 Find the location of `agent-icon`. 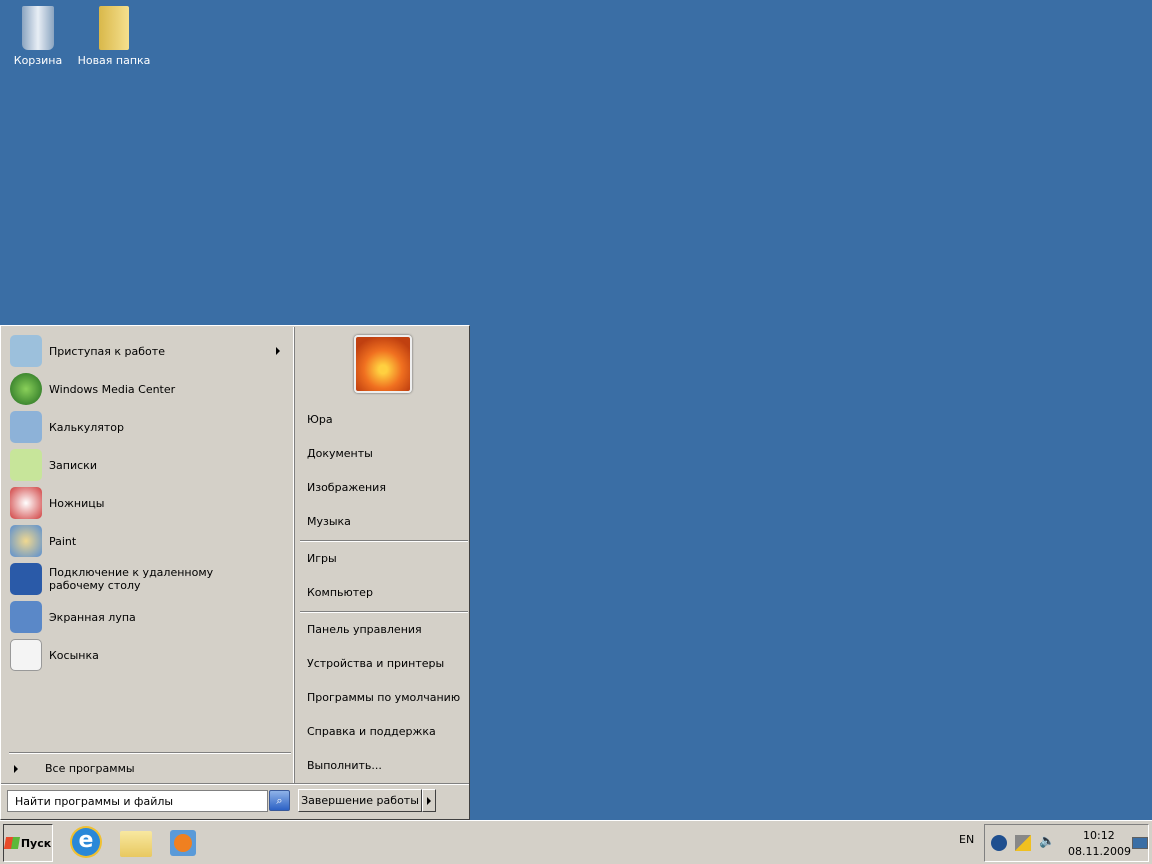

agent-icon is located at coordinates (999, 843).